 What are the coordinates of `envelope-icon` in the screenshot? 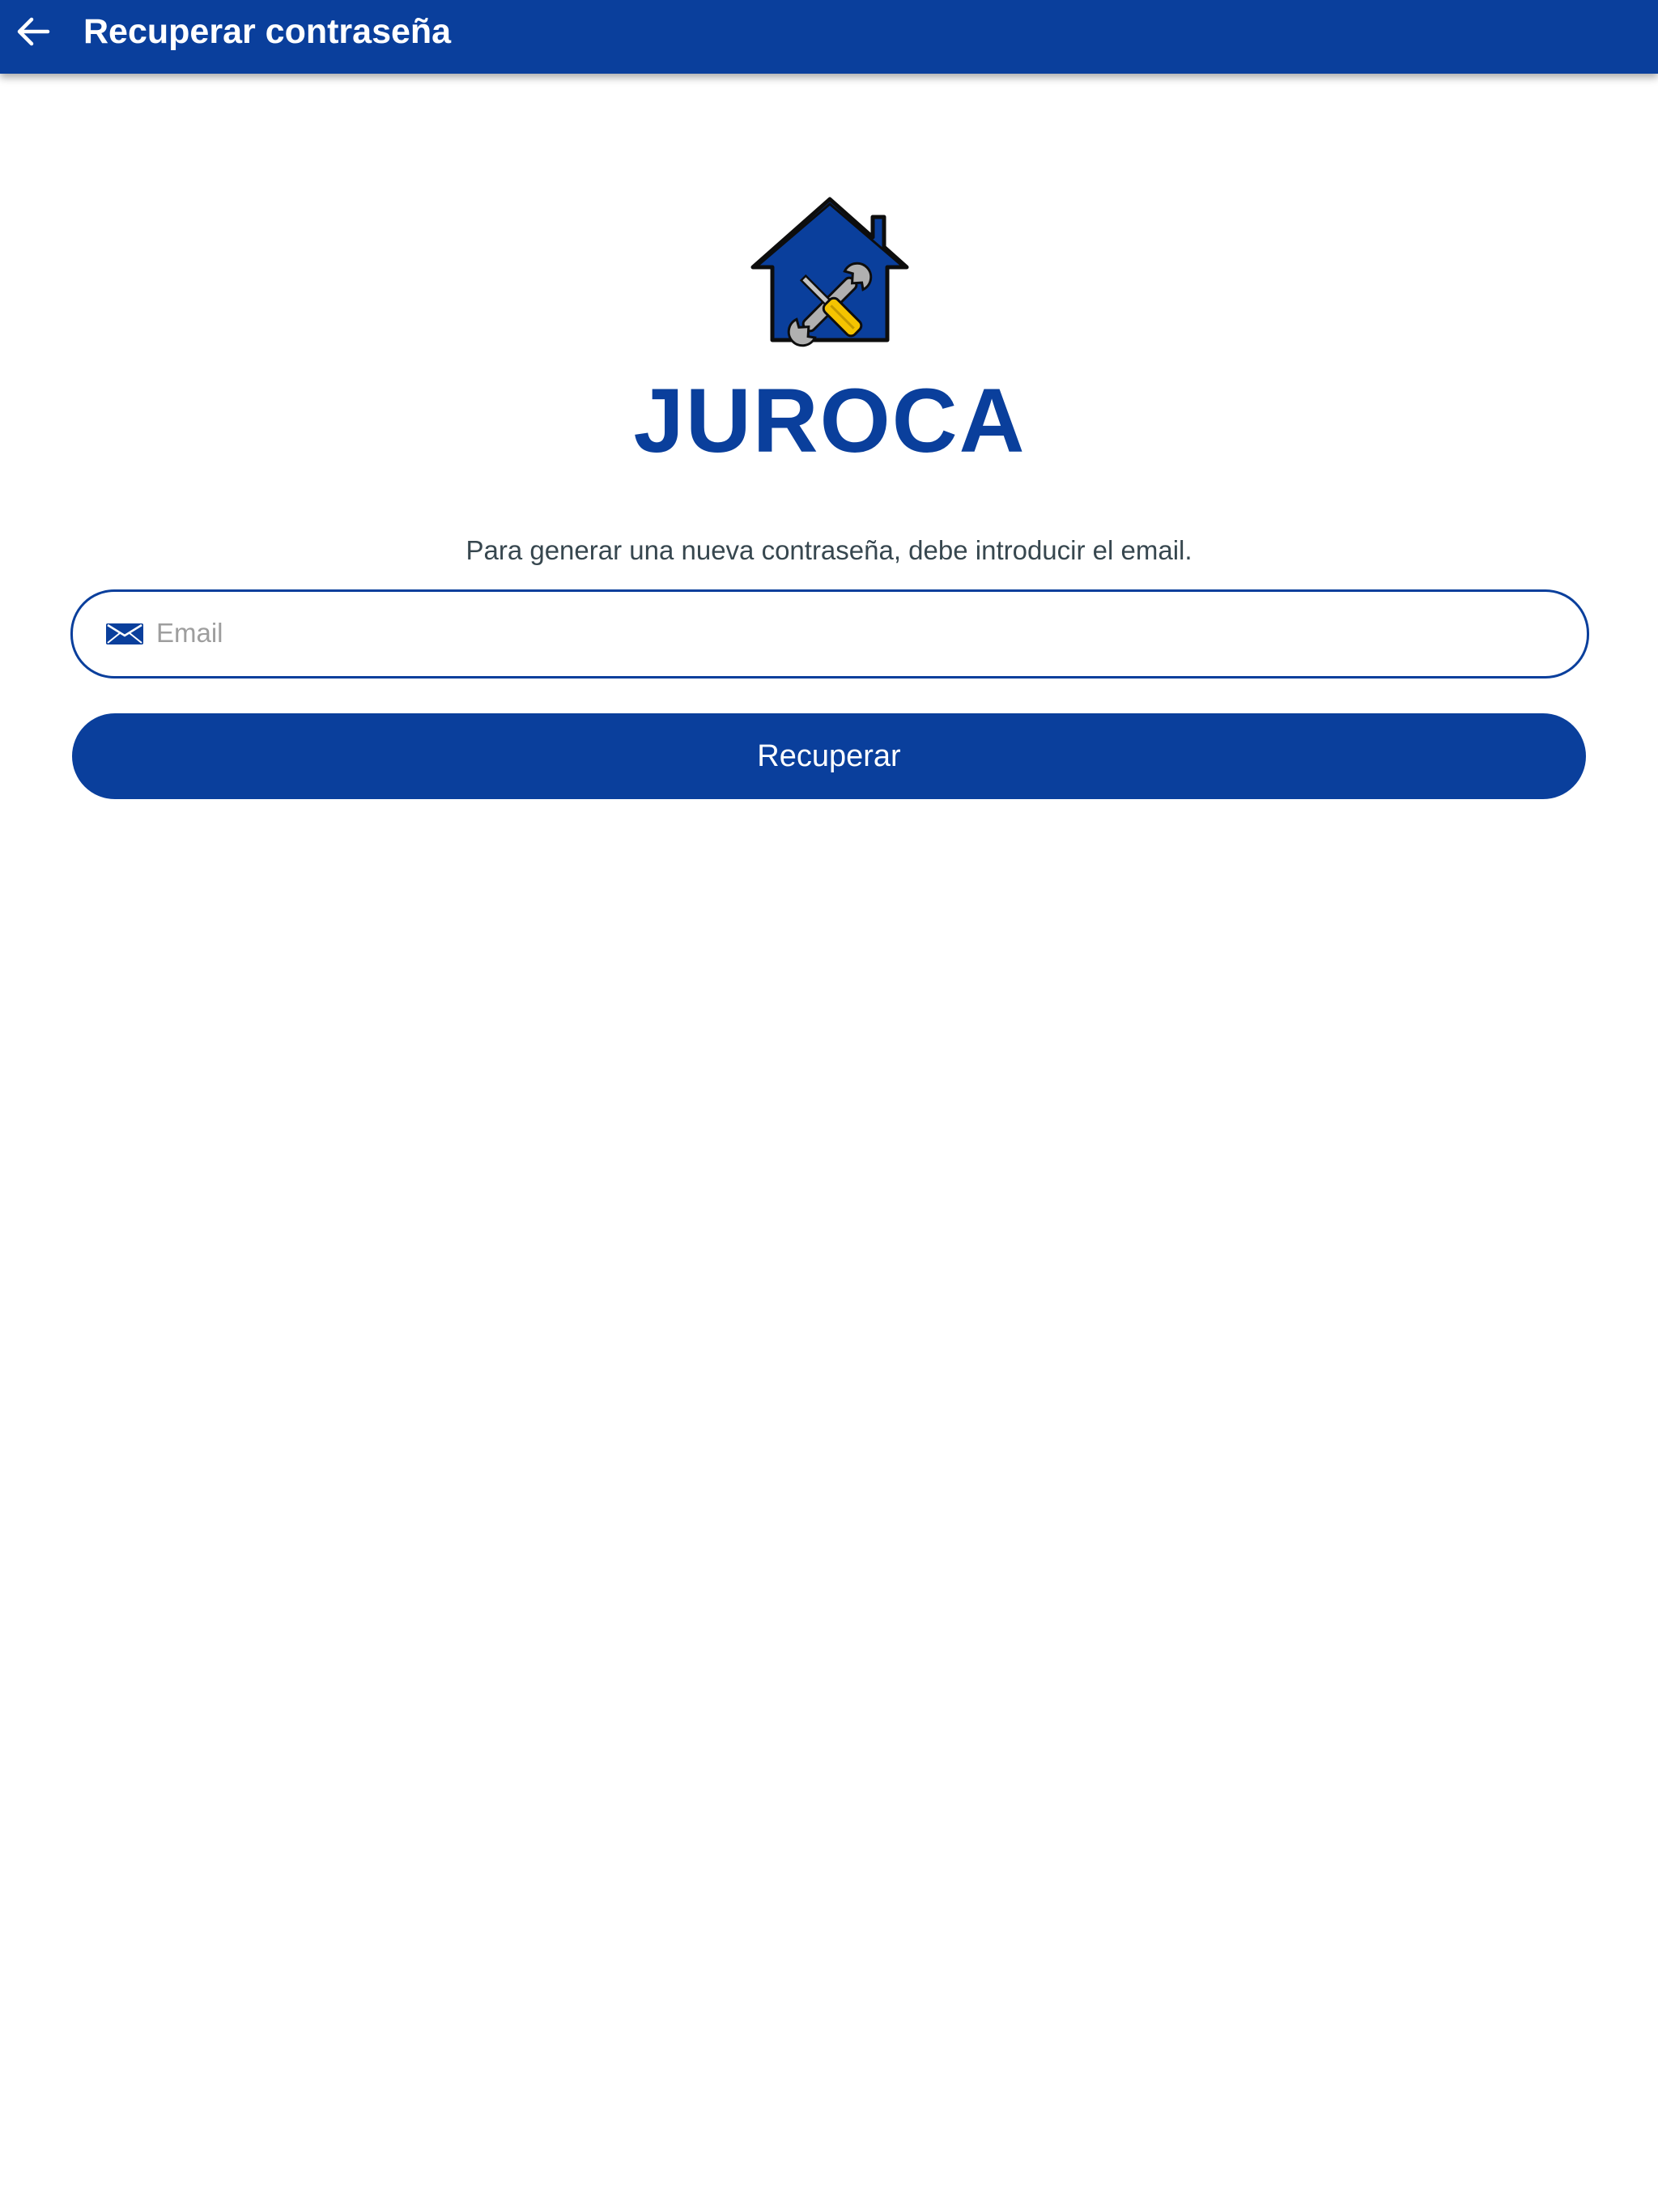 It's located at (124, 634).